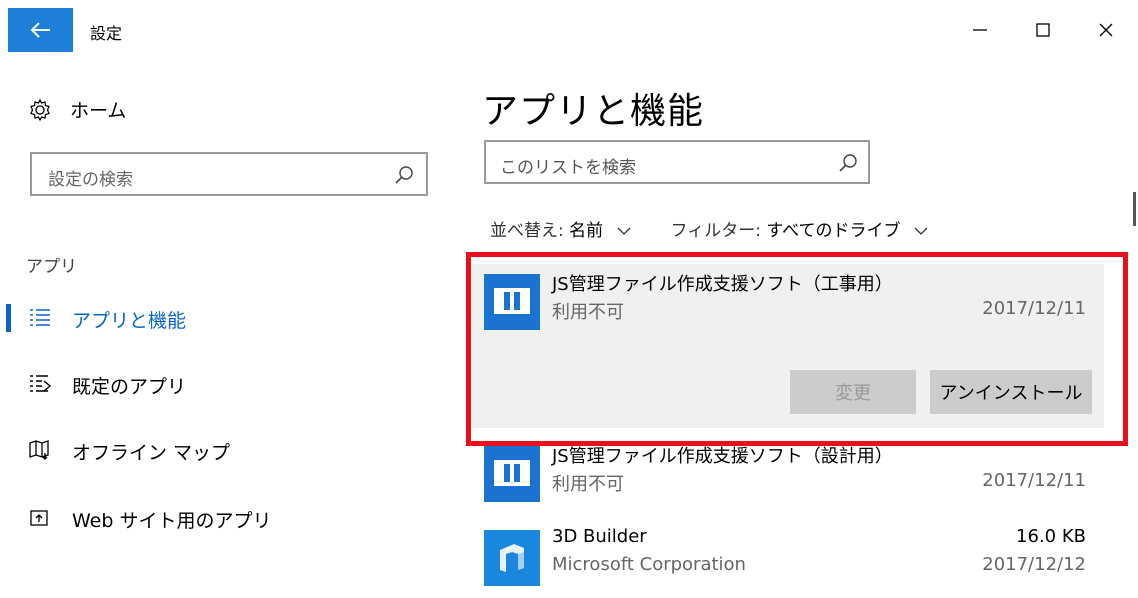 The image size is (1138, 598). What do you see at coordinates (39, 450) in the screenshot?
I see `offline-maps-icon` at bounding box center [39, 450].